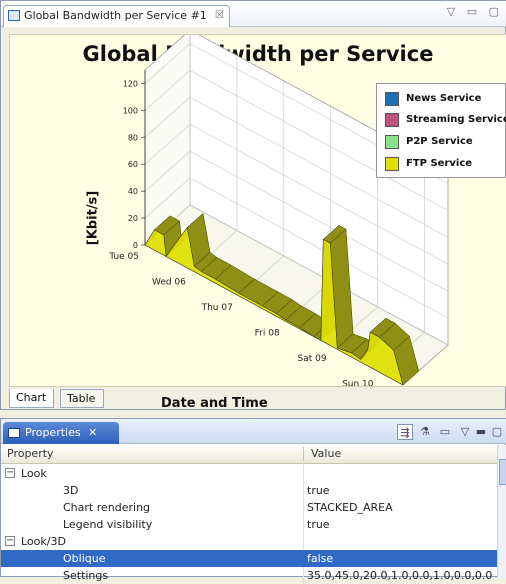  What do you see at coordinates (439, 141) in the screenshot?
I see `legend-label: P2P Service` at bounding box center [439, 141].